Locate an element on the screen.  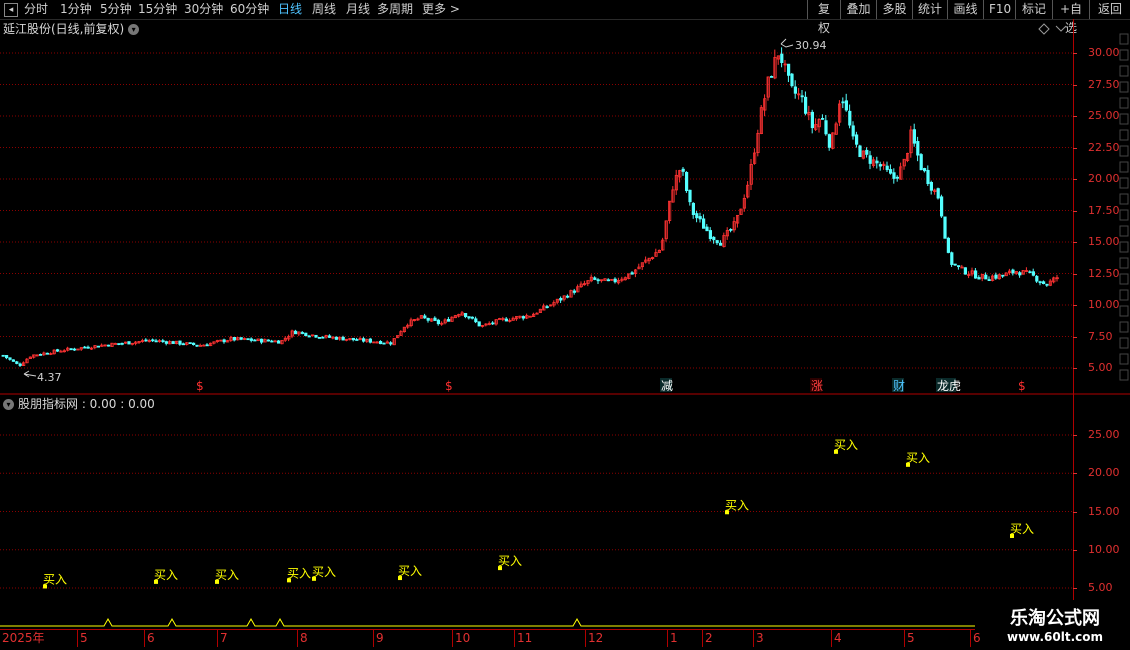
date-label: 2 is located at coordinates (709, 638).